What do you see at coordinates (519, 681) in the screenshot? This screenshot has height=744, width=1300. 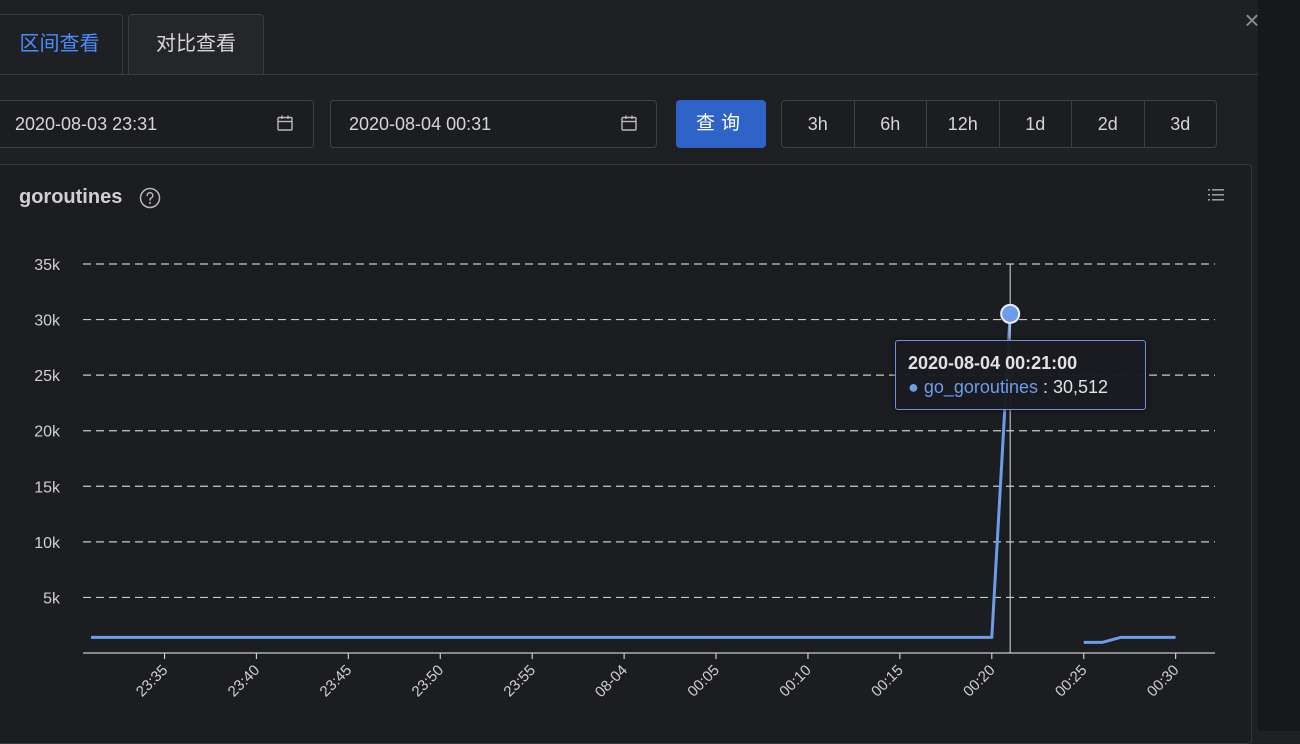 I see `x-tick-label: 23:55` at bounding box center [519, 681].